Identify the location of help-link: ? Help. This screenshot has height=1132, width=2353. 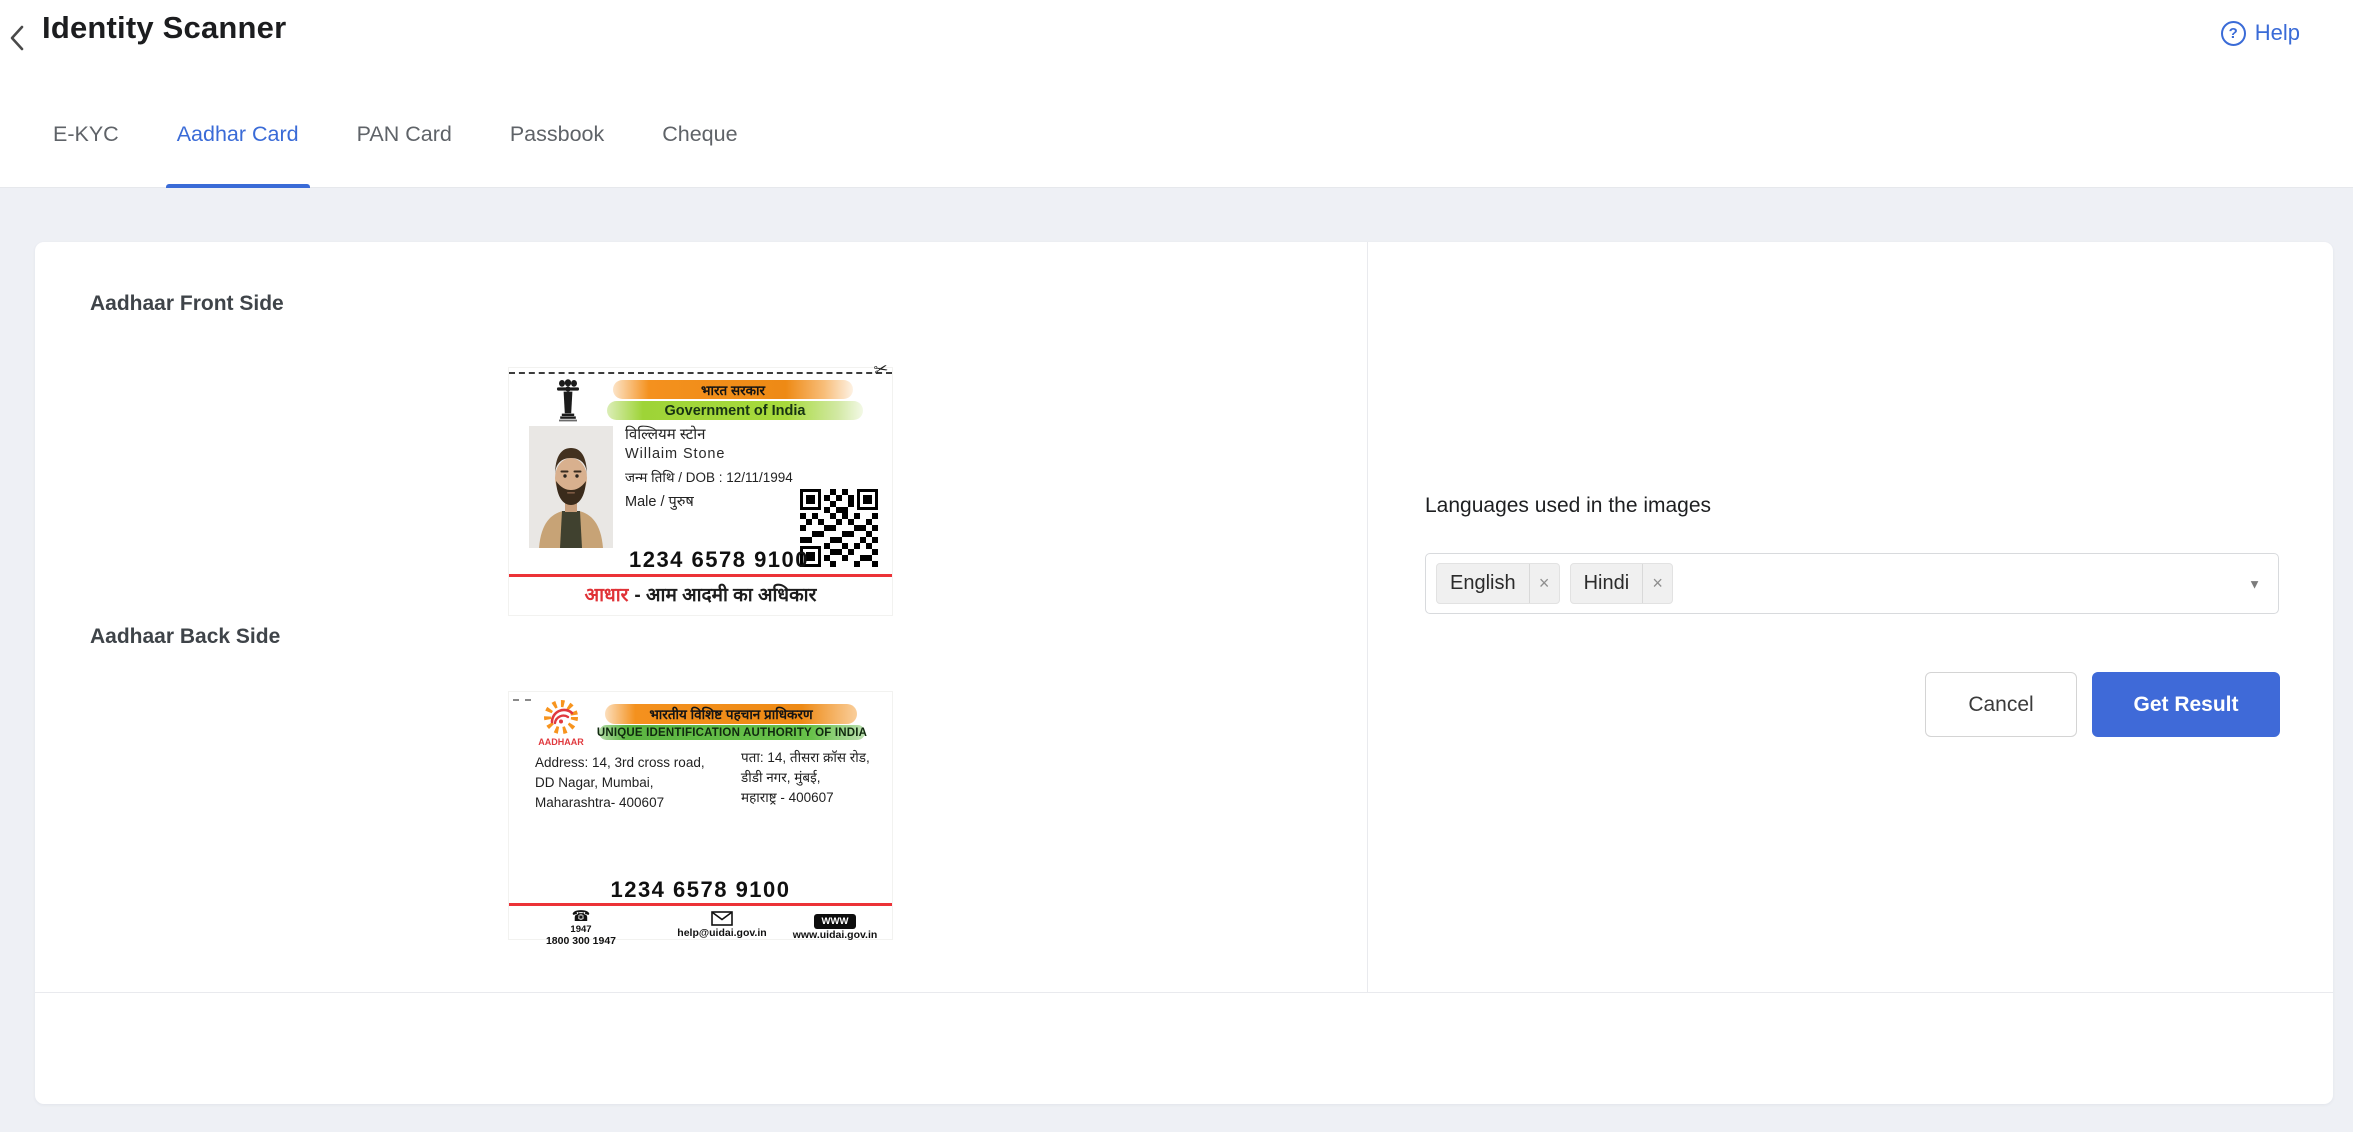
(2260, 33).